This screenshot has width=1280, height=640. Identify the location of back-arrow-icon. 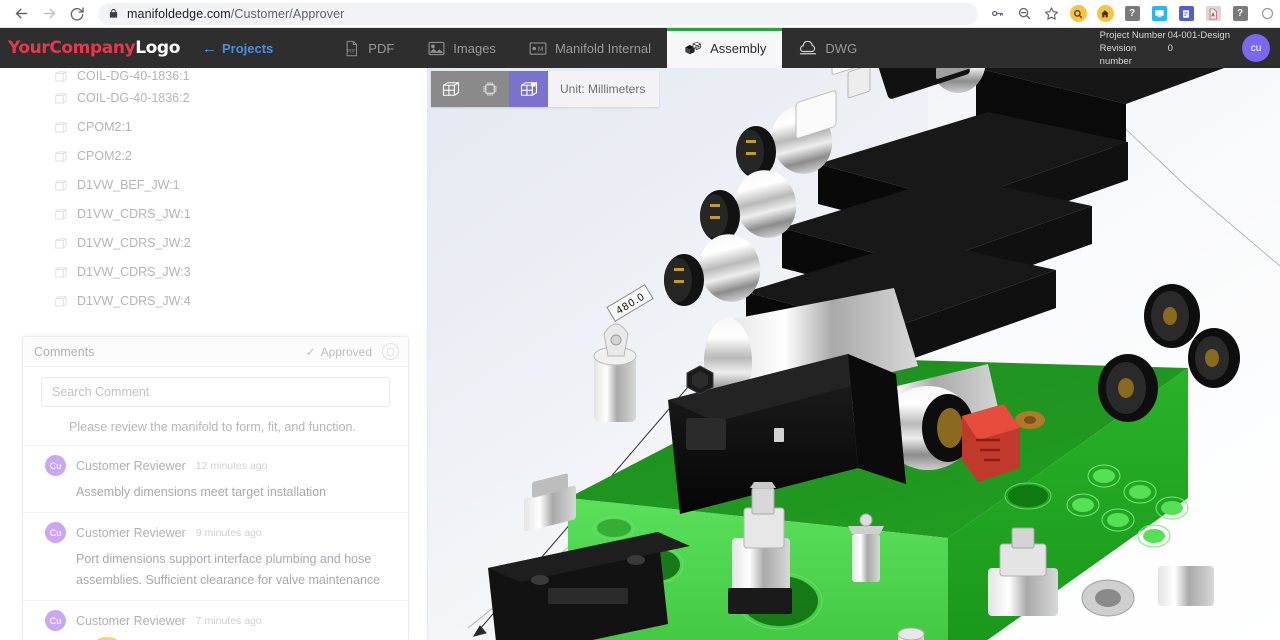
(21, 14).